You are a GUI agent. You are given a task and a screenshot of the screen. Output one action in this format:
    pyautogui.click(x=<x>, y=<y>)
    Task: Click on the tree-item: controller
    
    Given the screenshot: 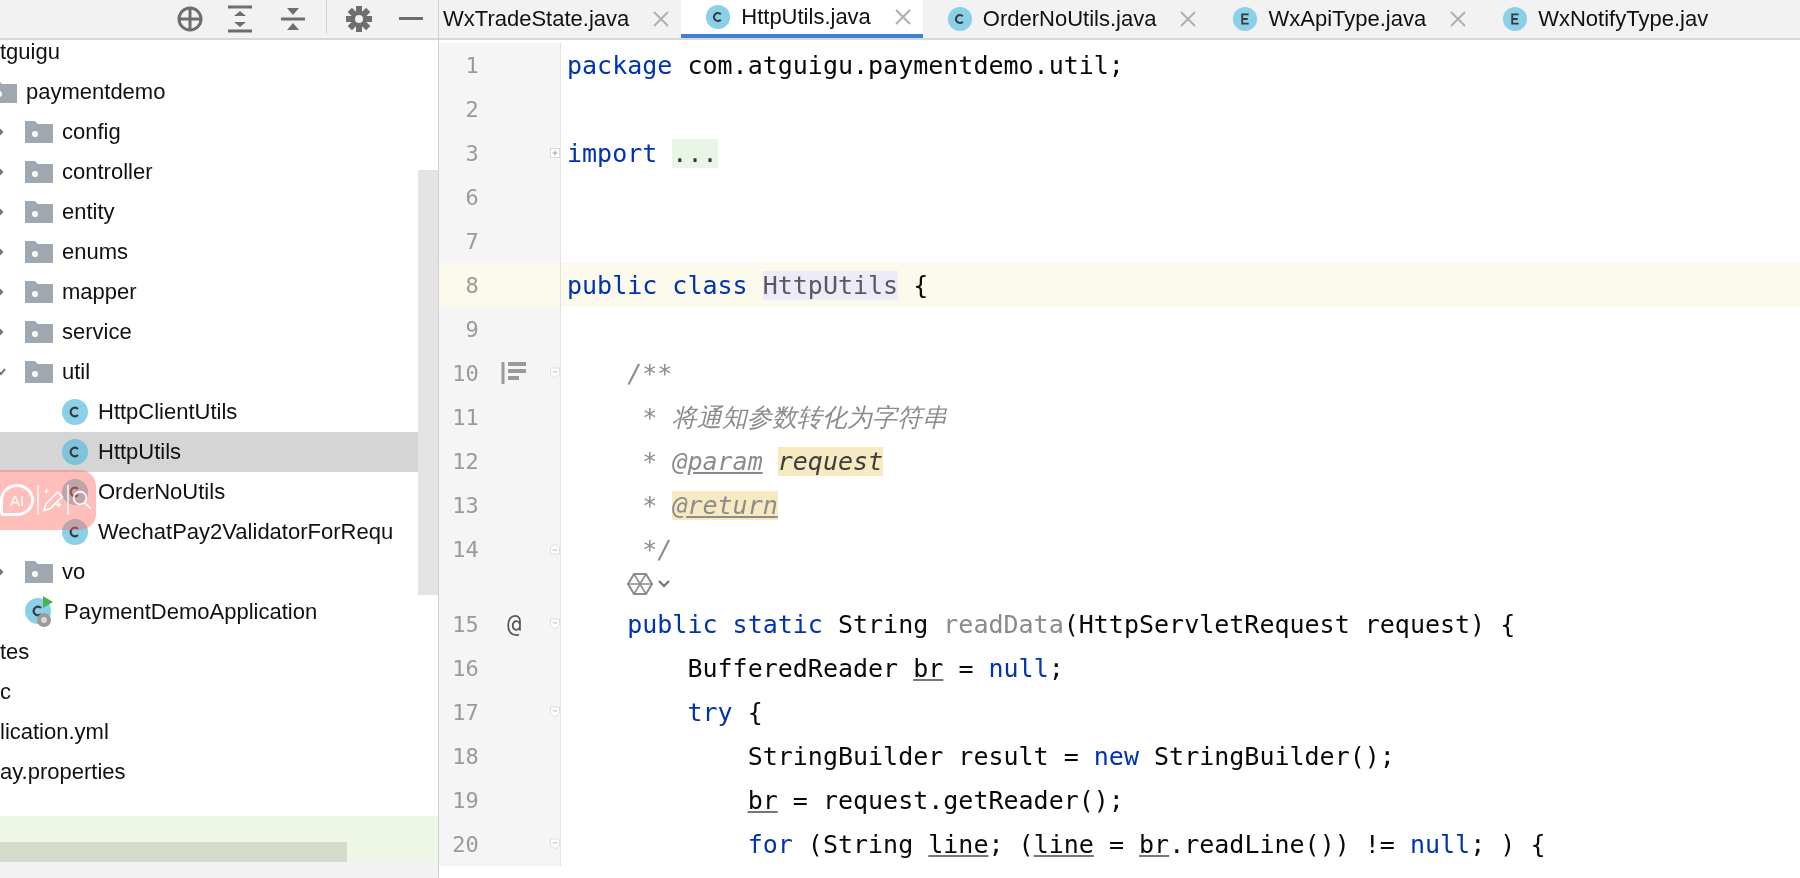 What is the action you would take?
    pyautogui.click(x=221, y=172)
    